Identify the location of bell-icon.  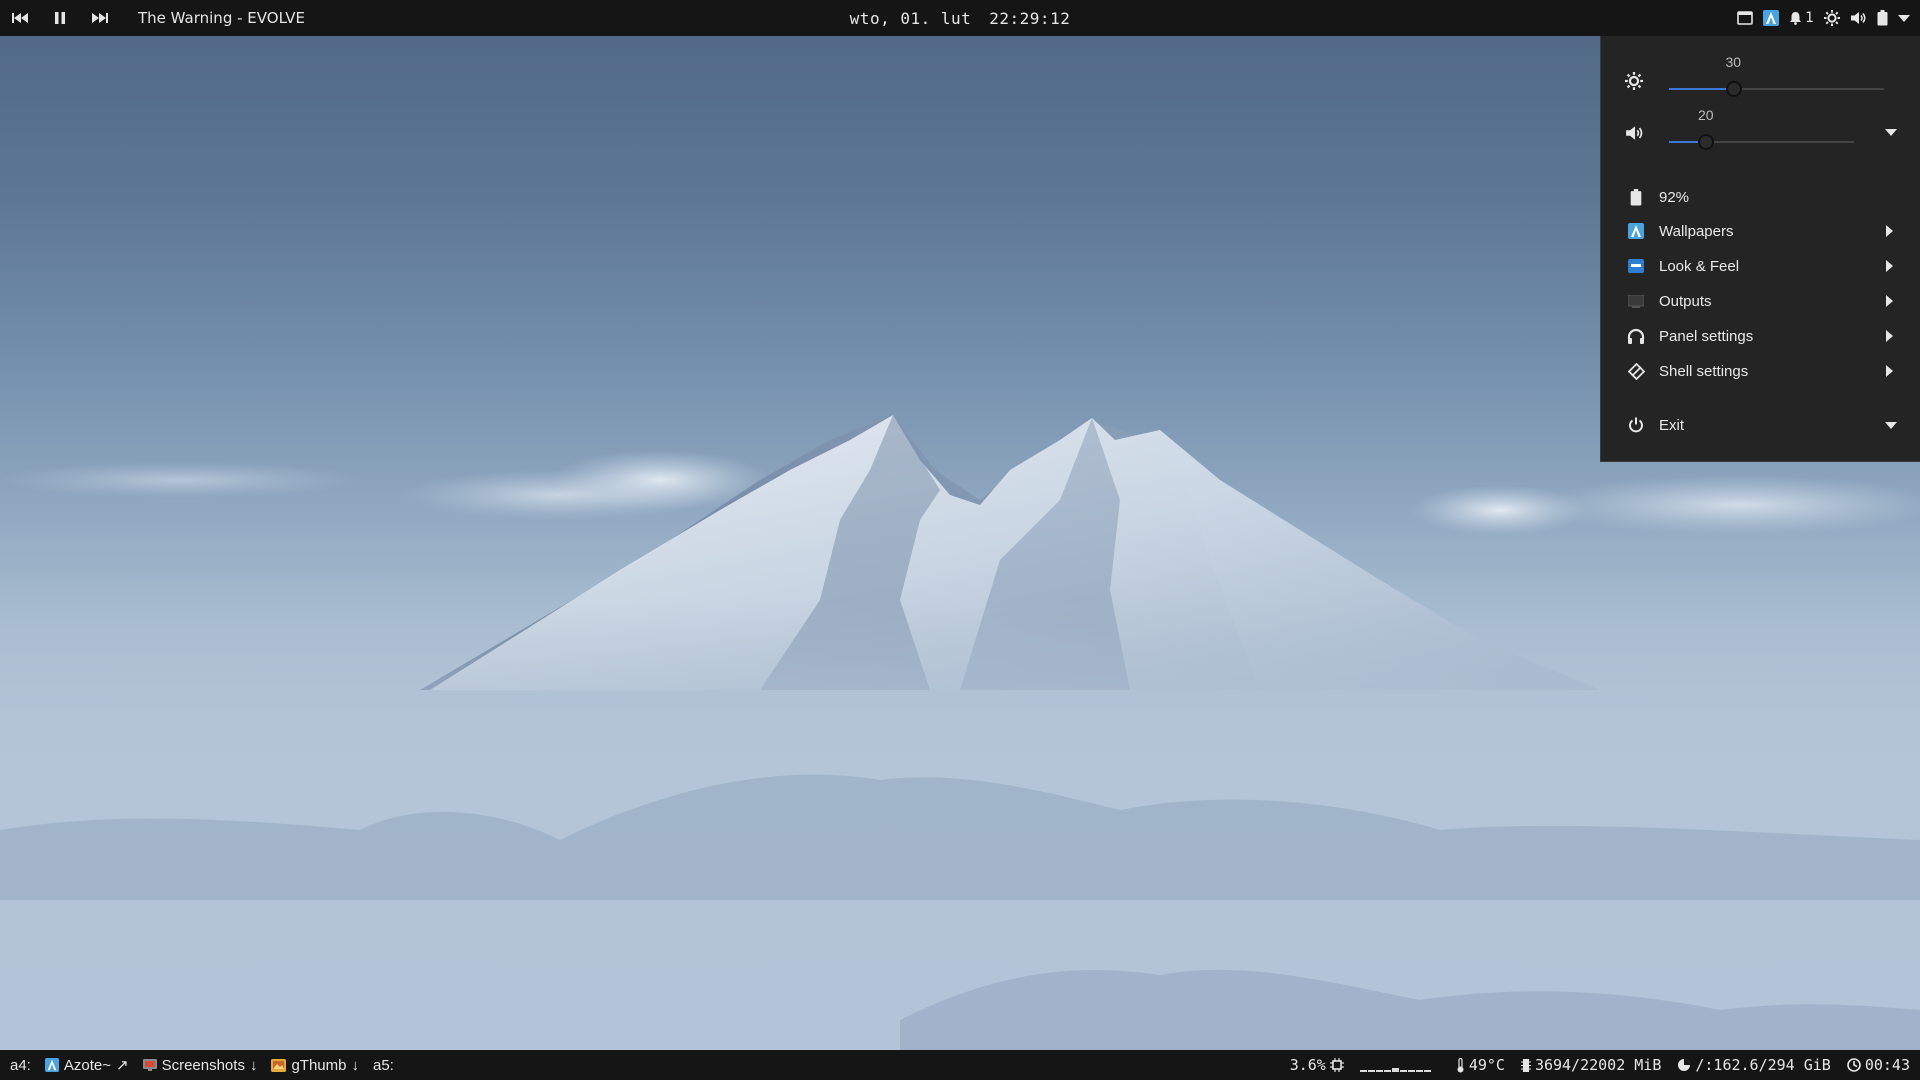
(1796, 18).